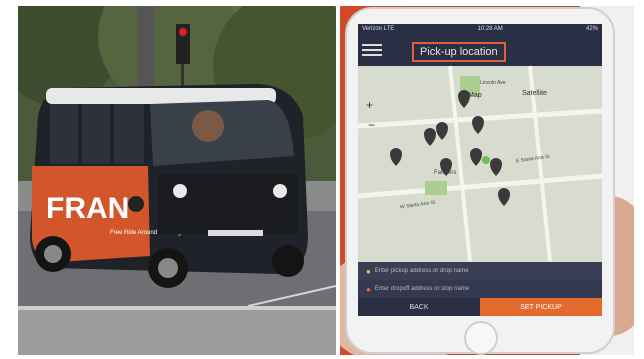 Image resolution: width=644 pixels, height=359 pixels. What do you see at coordinates (419, 307) in the screenshot?
I see `back-button: BACK` at bounding box center [419, 307].